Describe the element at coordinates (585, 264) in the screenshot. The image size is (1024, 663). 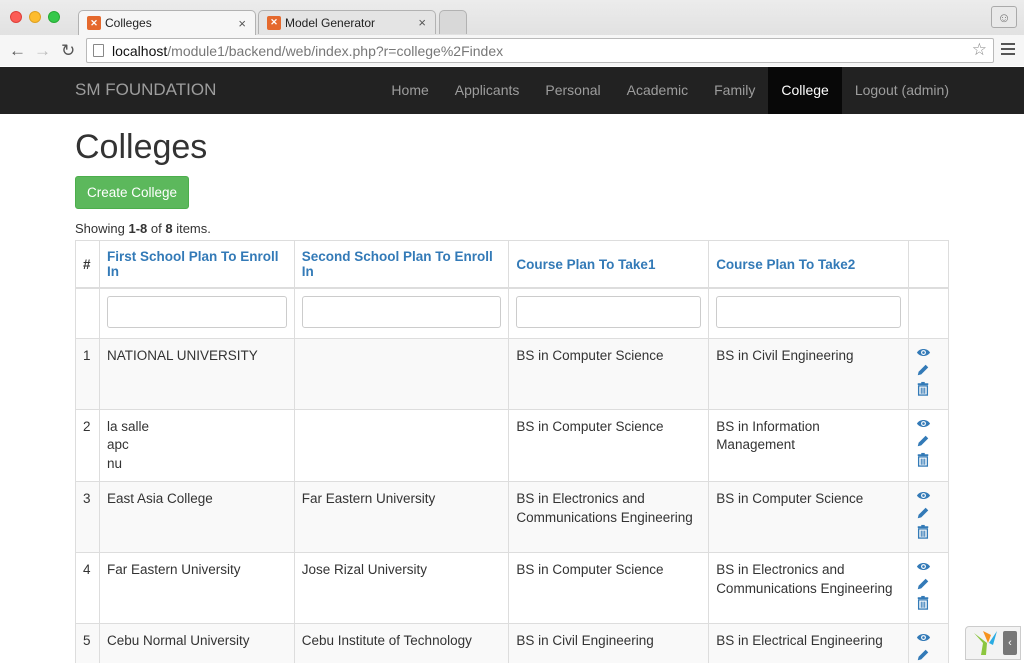
I see `sort-course1-link: Course Plan To Take1` at that location.